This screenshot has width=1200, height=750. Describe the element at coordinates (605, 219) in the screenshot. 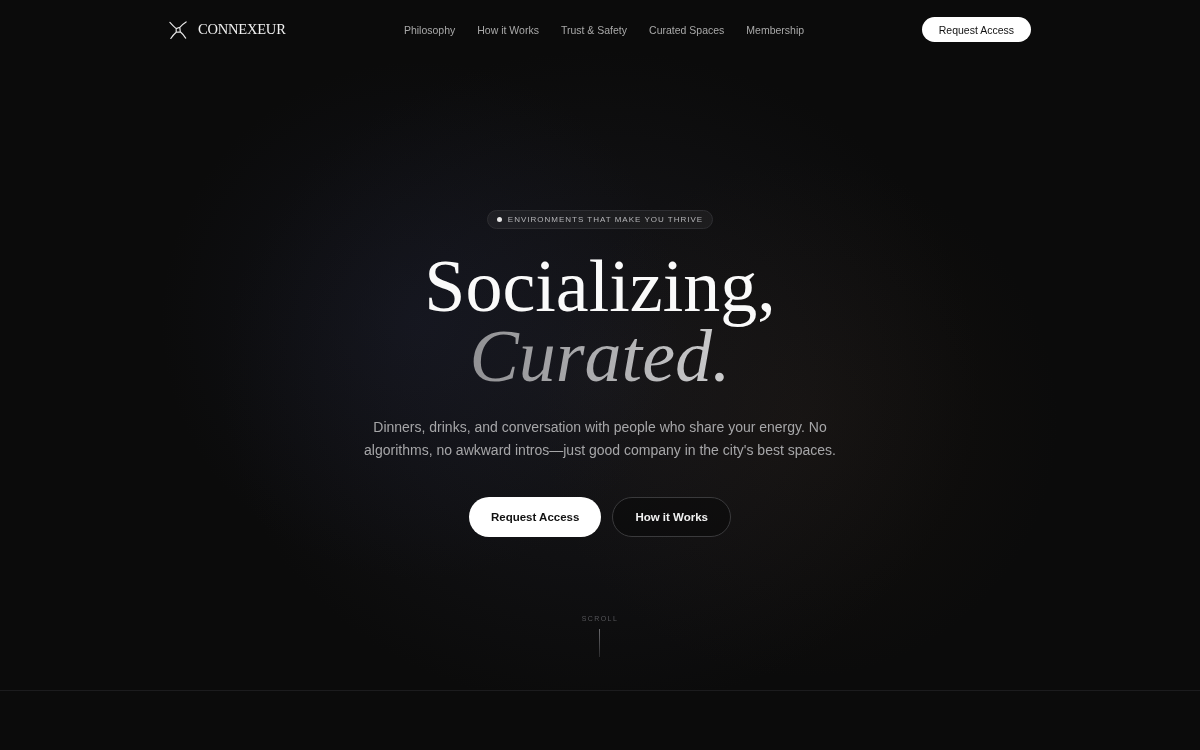

I see `tagline-text: ENVIRONMENTS THAT MAKE YOU THRIVE` at that location.